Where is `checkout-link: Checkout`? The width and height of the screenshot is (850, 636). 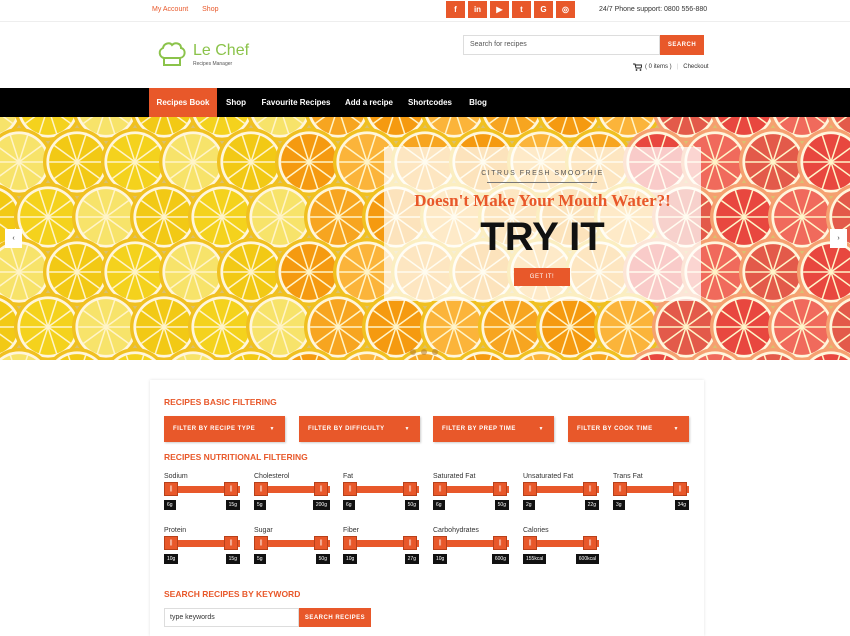
checkout-link: Checkout is located at coordinates (695, 67).